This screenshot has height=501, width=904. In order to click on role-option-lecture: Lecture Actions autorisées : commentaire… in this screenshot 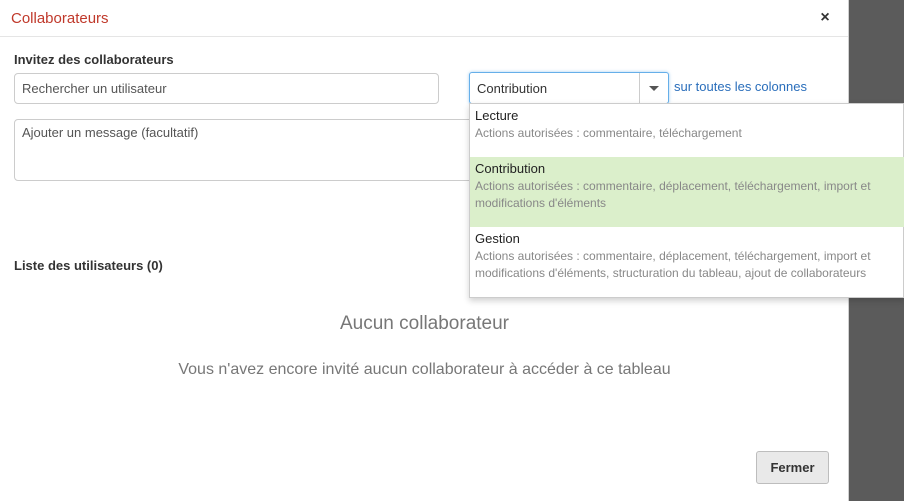, I will do `click(687, 130)`.